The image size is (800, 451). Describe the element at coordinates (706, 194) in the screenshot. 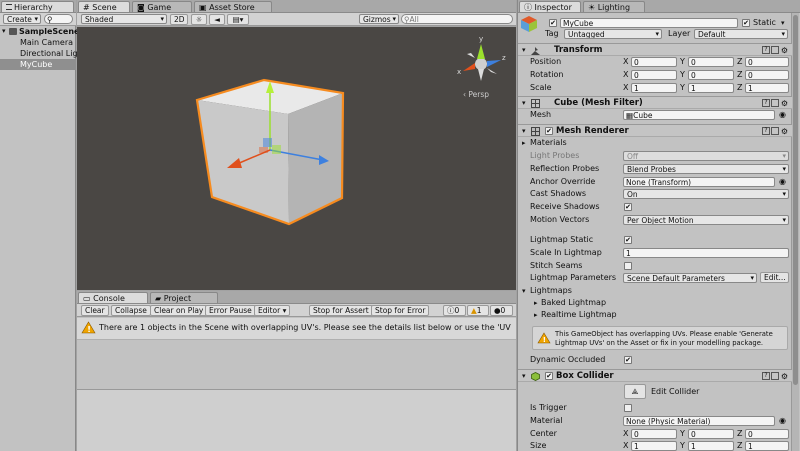

I see `cast-shadows-dropdown: On` at that location.